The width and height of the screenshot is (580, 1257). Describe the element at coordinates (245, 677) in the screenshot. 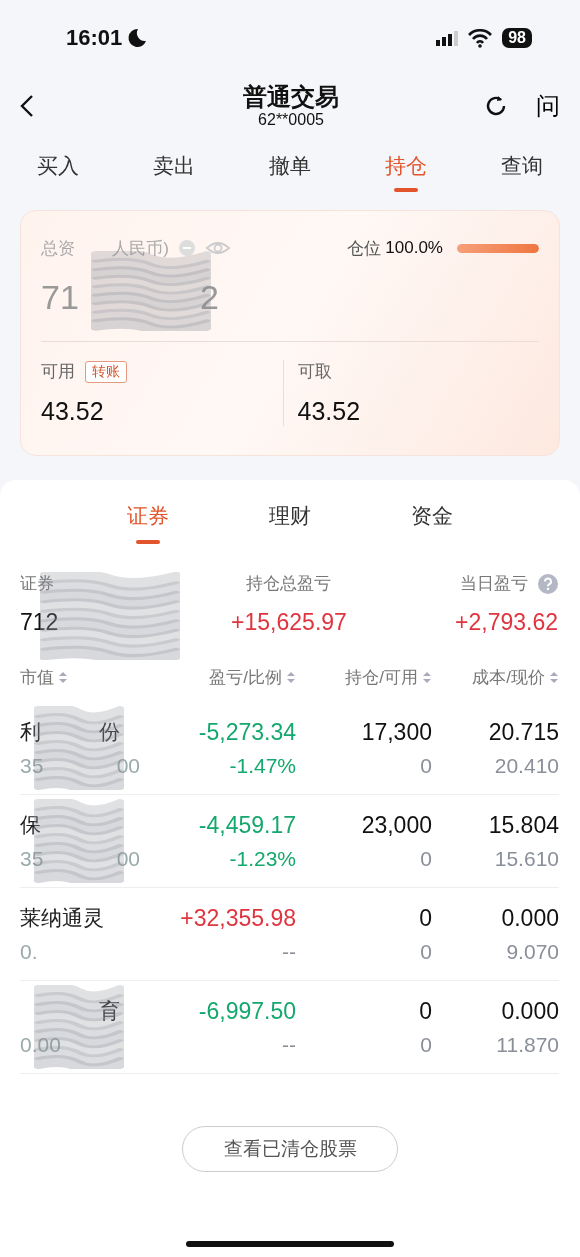

I see `column-header: 盈亏/比例` at that location.